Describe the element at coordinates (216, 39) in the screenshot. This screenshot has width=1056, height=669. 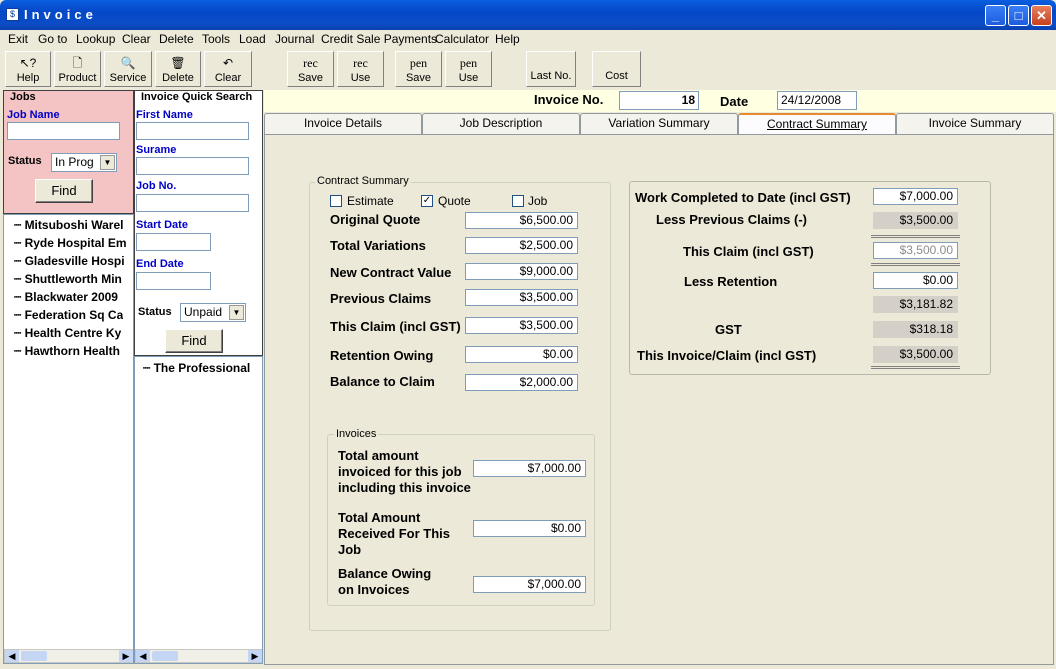
I see `menu-tools: Tools` at that location.